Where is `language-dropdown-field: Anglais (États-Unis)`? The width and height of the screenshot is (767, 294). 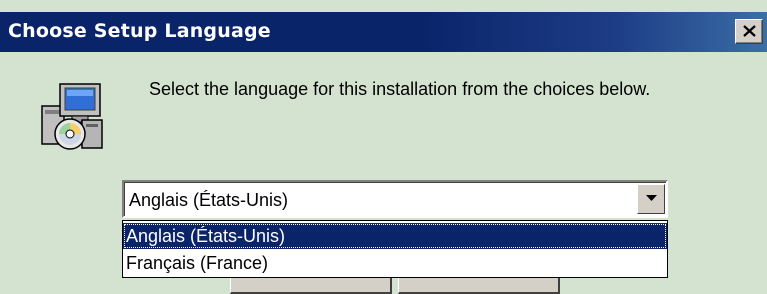 language-dropdown-field: Anglais (États-Unis) is located at coordinates (395, 199).